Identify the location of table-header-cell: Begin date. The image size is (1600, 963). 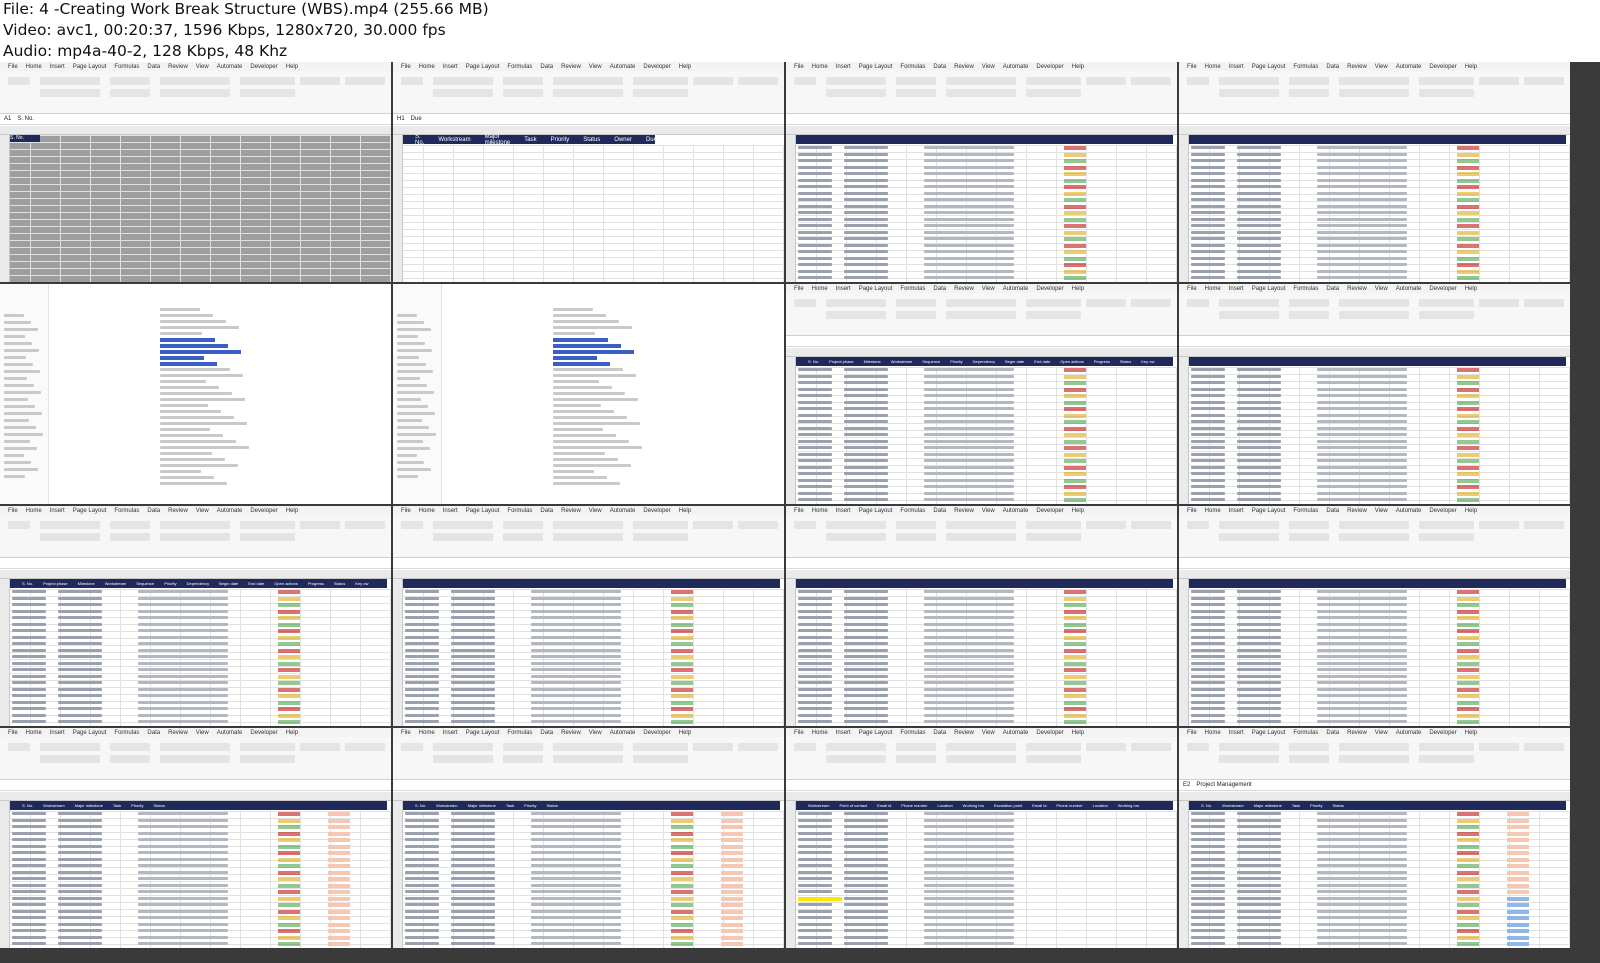
(228, 583).